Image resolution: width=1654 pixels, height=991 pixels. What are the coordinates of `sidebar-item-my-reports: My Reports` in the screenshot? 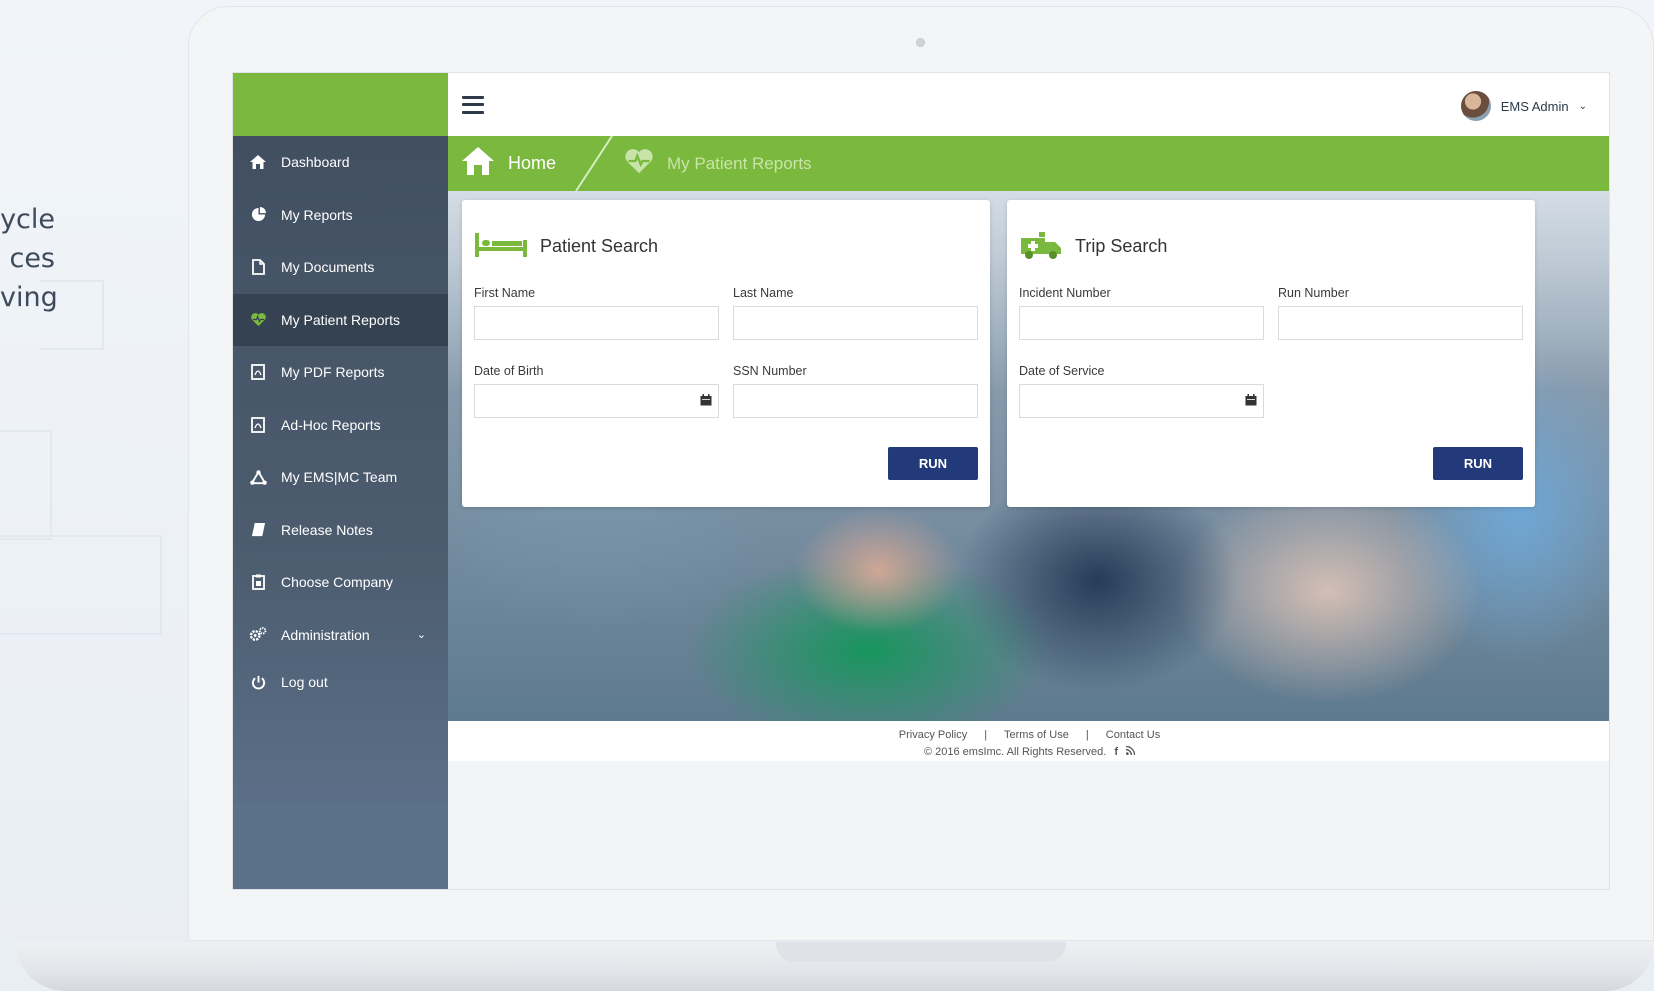 It's located at (340, 215).